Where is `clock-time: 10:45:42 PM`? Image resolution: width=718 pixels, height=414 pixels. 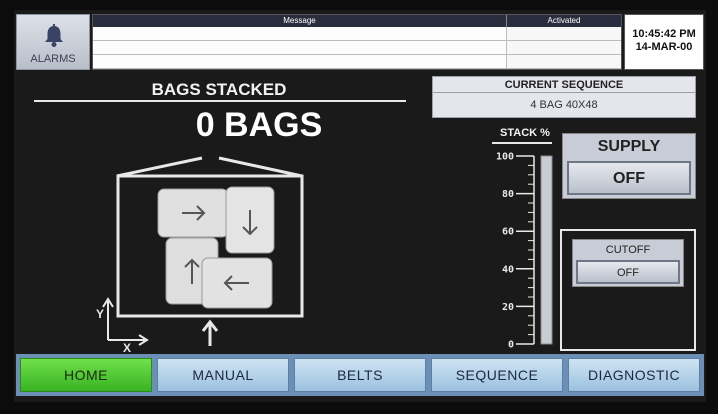 clock-time: 10:45:42 PM is located at coordinates (664, 34).